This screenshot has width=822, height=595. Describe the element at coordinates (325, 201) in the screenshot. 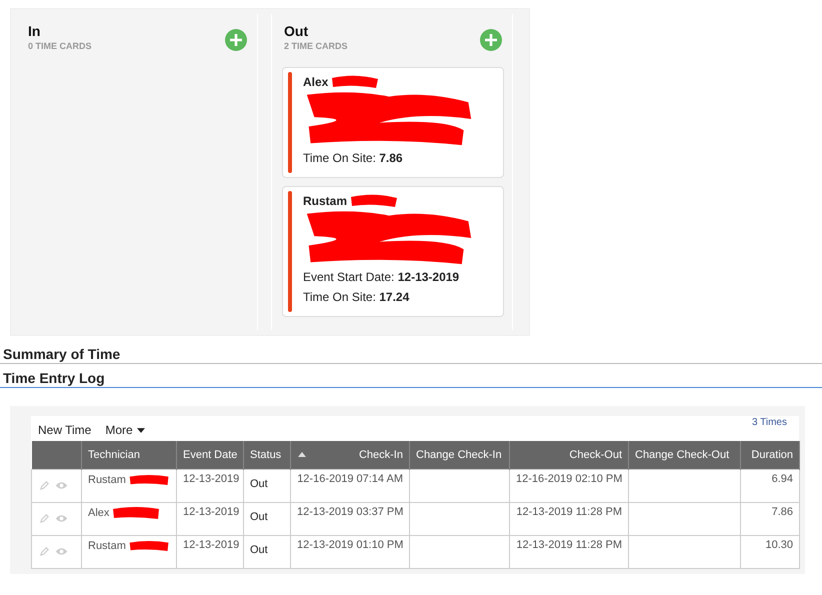

I see `technician-name: Rustam` at that location.